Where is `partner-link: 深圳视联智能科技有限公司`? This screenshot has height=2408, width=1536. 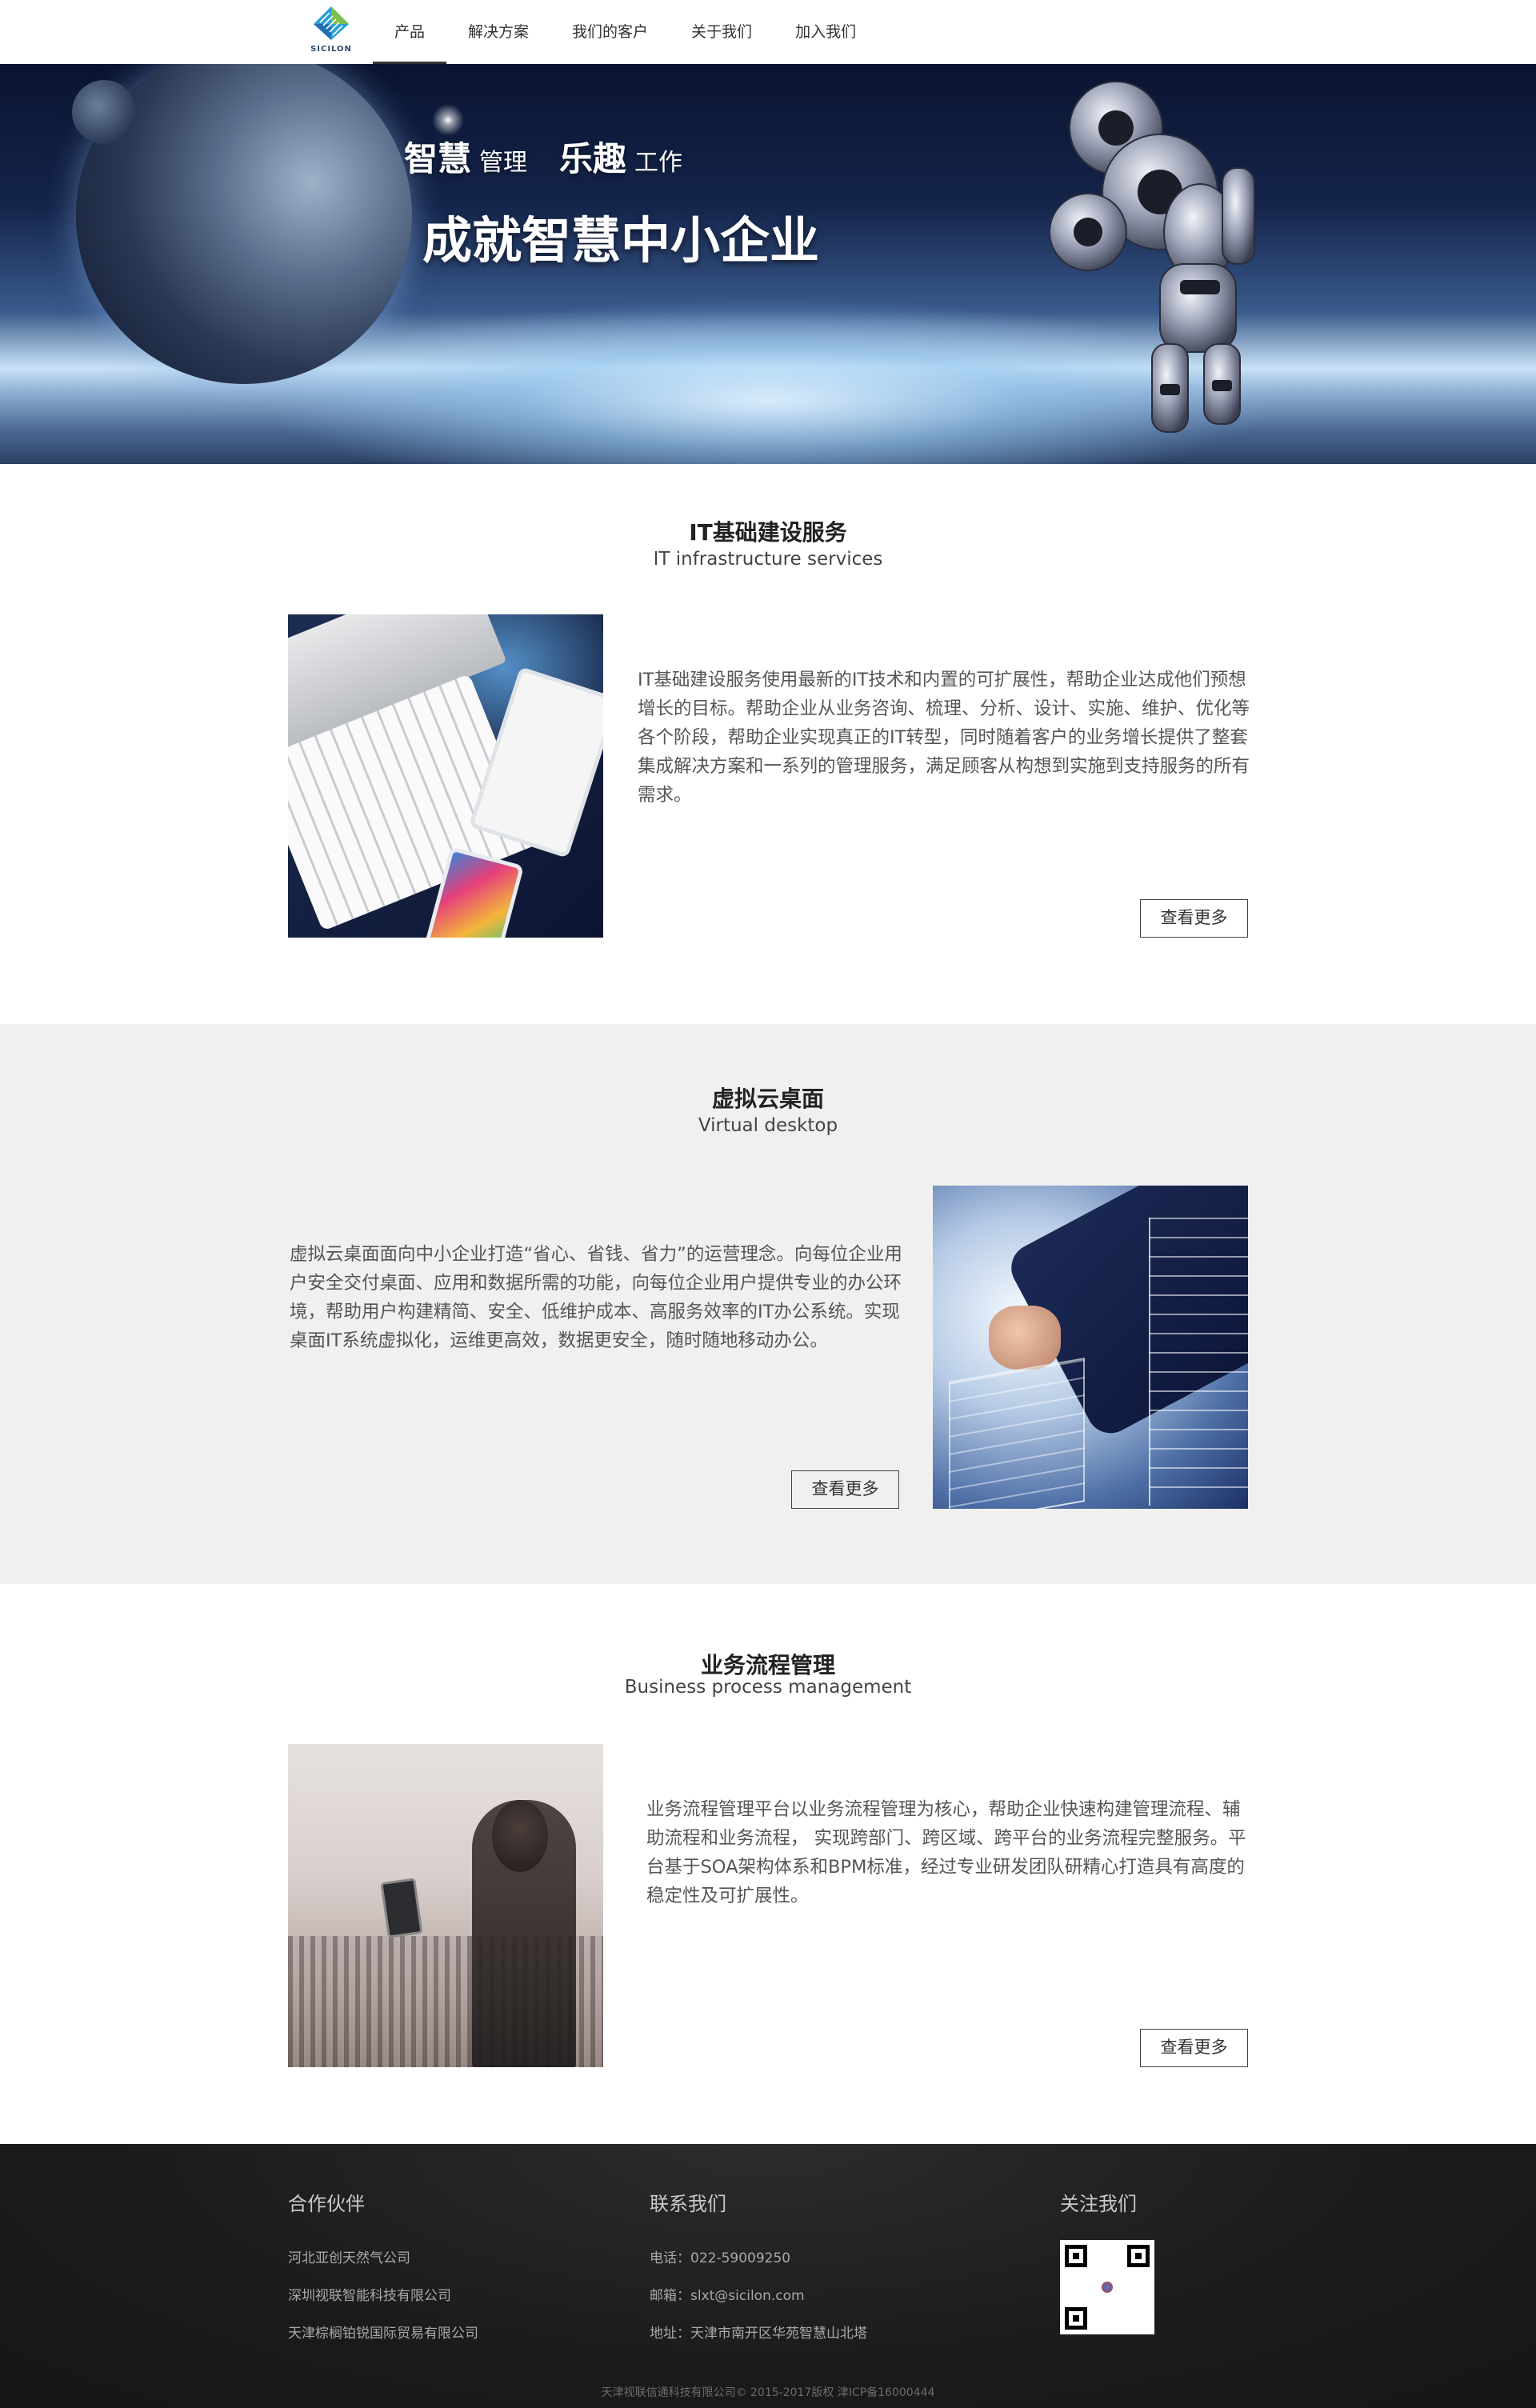 partner-link: 深圳视联智能科技有限公司 is located at coordinates (383, 2296).